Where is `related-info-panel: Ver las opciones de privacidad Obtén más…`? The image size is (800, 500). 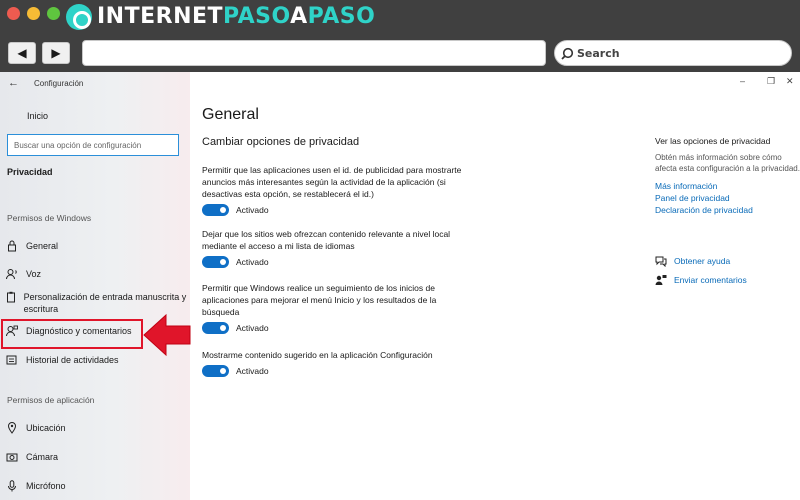 related-info-panel: Ver las opciones de privacidad Obtén más… is located at coordinates (727, 176).